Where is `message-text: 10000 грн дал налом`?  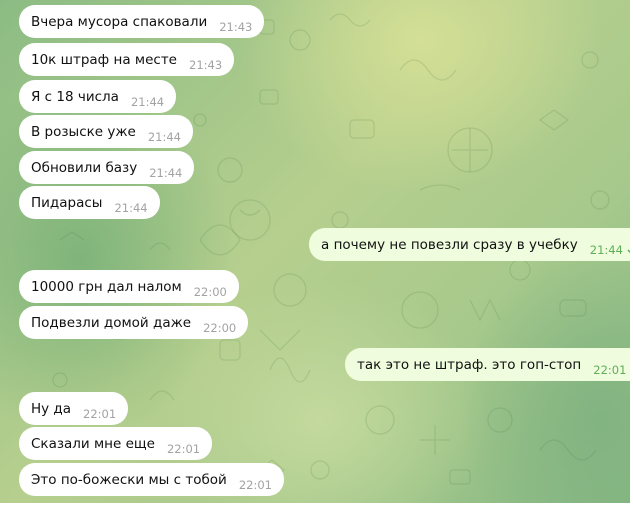
message-text: 10000 грн дал налом is located at coordinates (106, 286).